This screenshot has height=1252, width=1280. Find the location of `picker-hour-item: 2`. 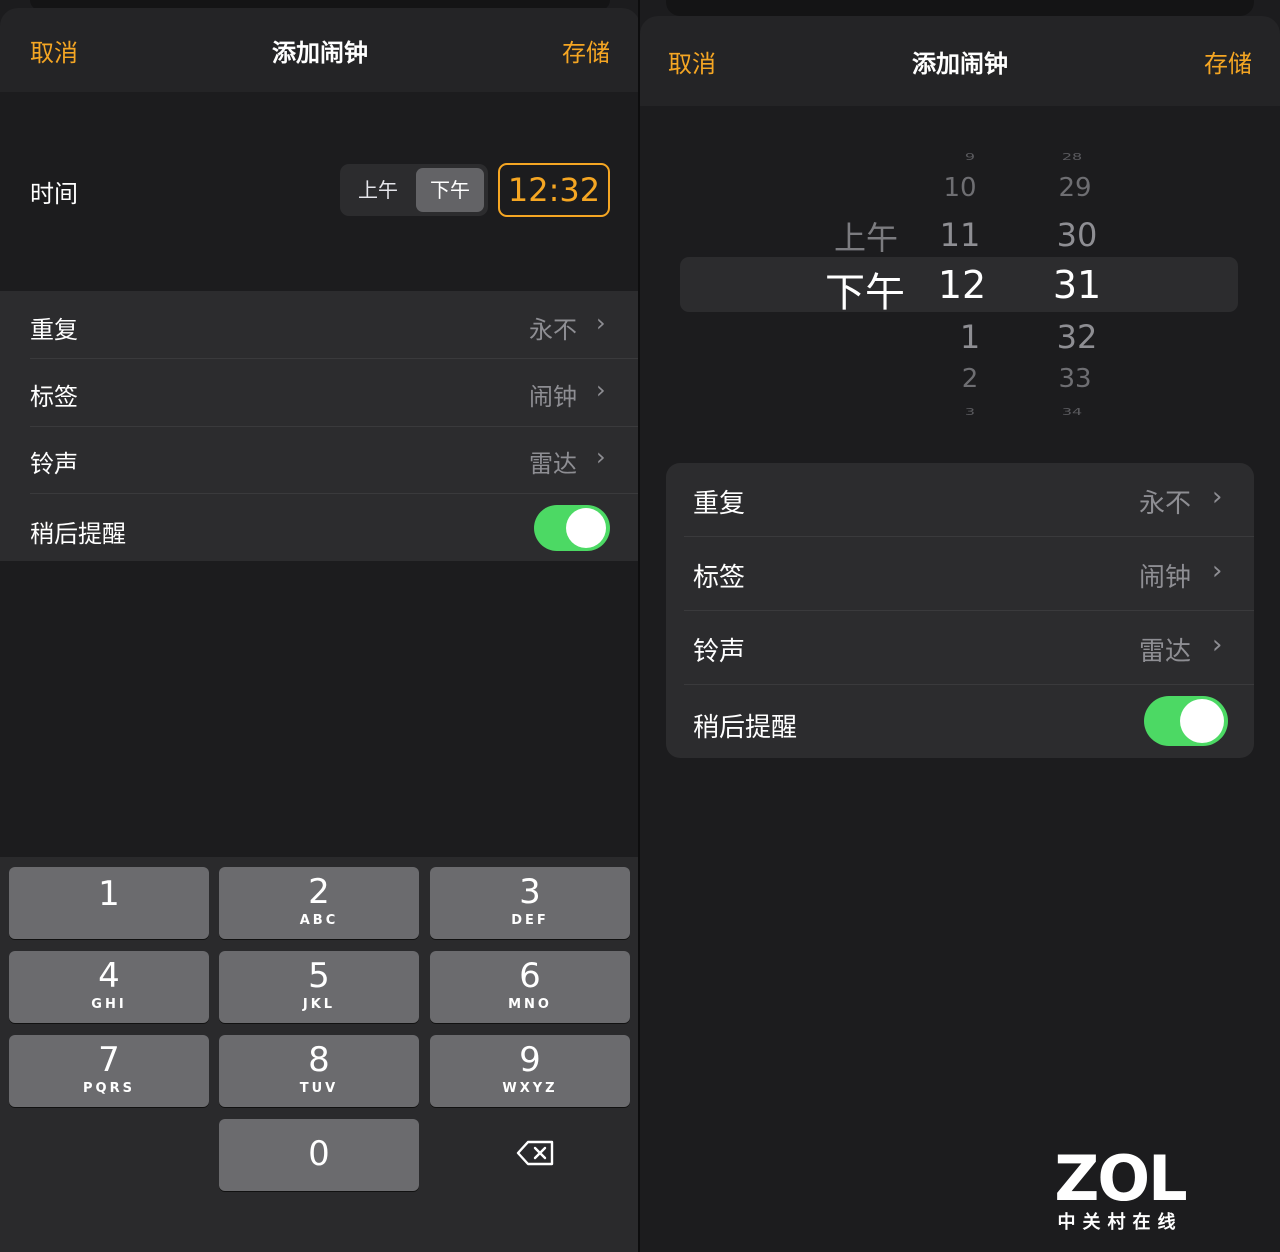

picker-hour-item: 2 is located at coordinates (970, 379).